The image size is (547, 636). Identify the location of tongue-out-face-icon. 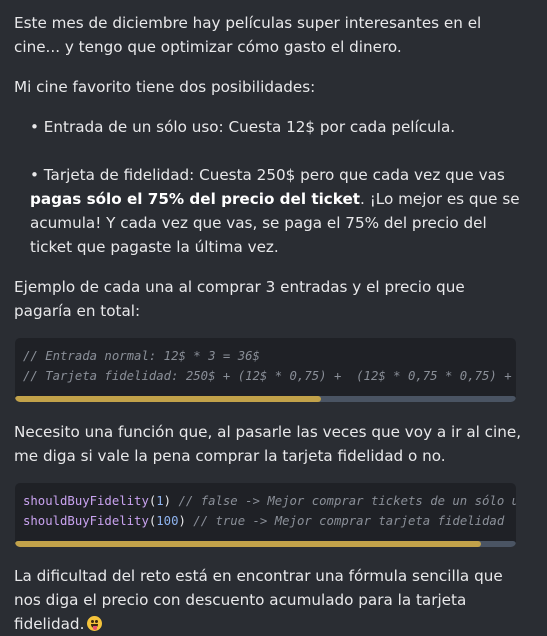
(95, 623).